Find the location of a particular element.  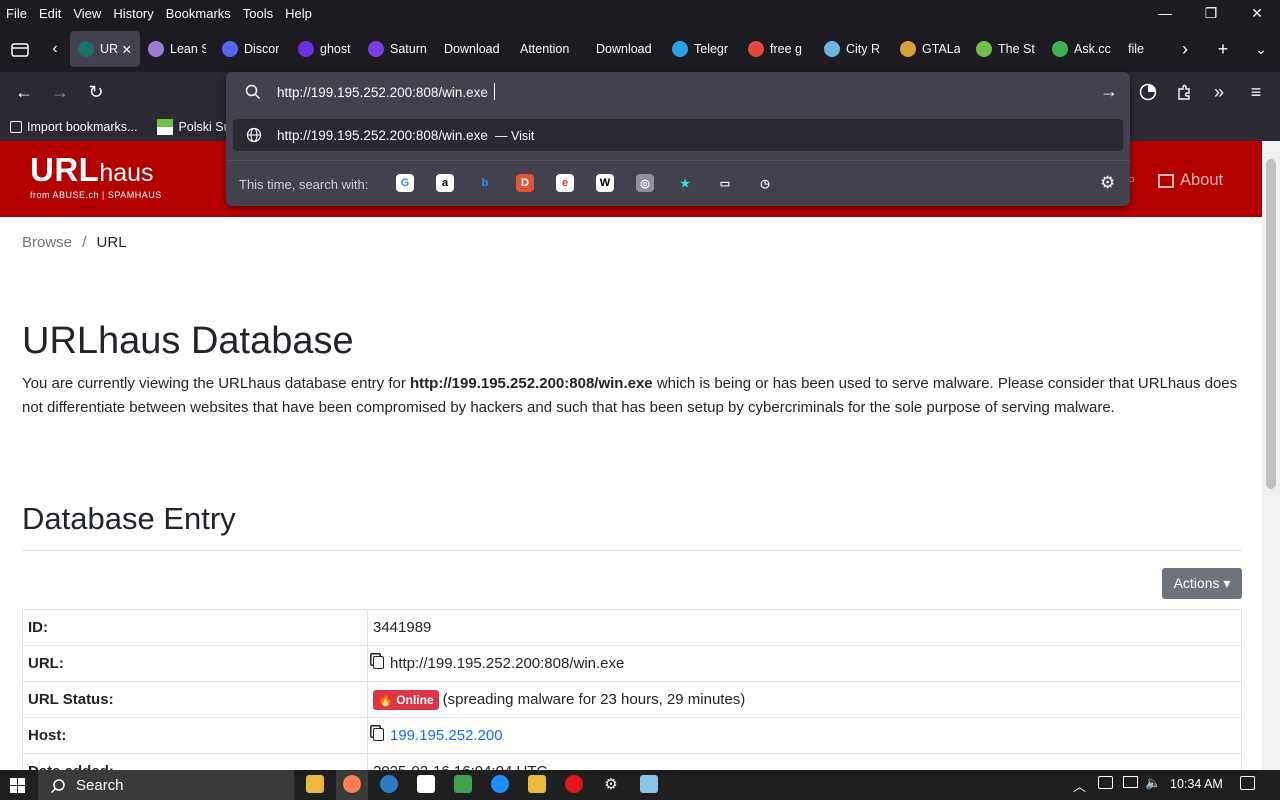

wikipedia-icon: W is located at coordinates (605, 183).